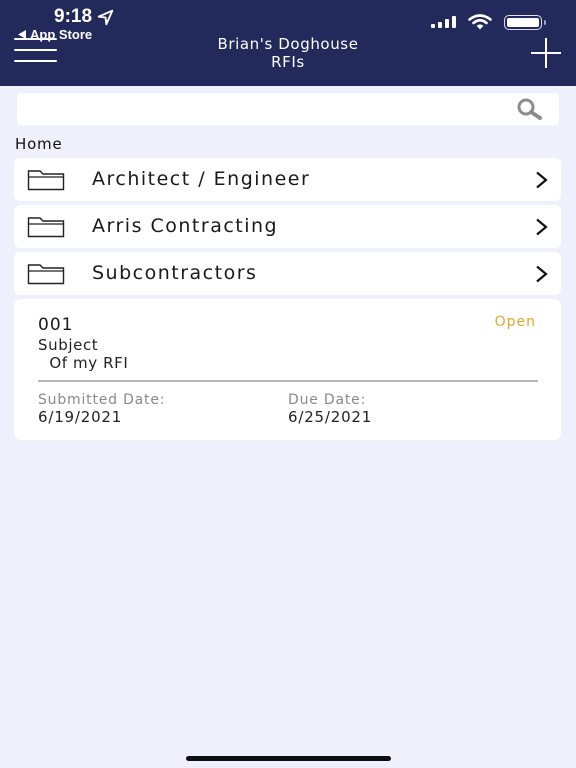  I want to click on plus-icon, so click(546, 53).